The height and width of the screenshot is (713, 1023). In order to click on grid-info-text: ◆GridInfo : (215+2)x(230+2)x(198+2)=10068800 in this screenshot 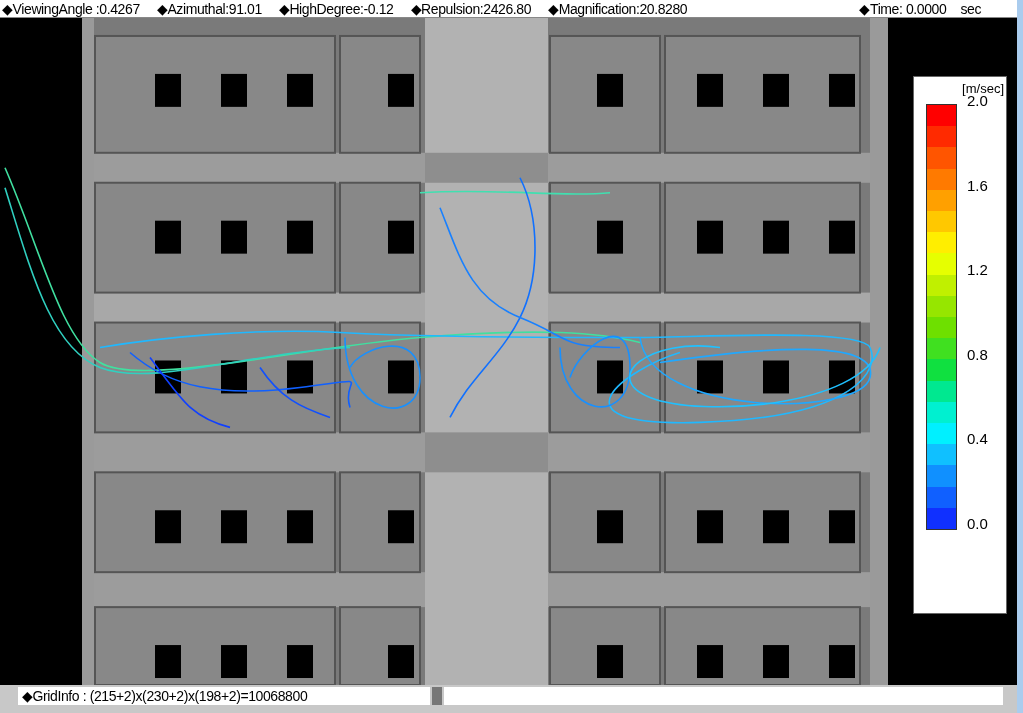, I will do `click(224, 696)`.